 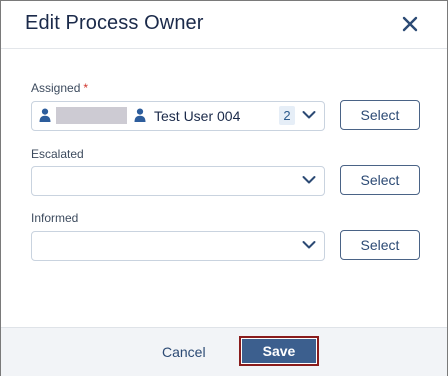 What do you see at coordinates (114, 23) in the screenshot?
I see `dialog-title: Edit Process Owner` at bounding box center [114, 23].